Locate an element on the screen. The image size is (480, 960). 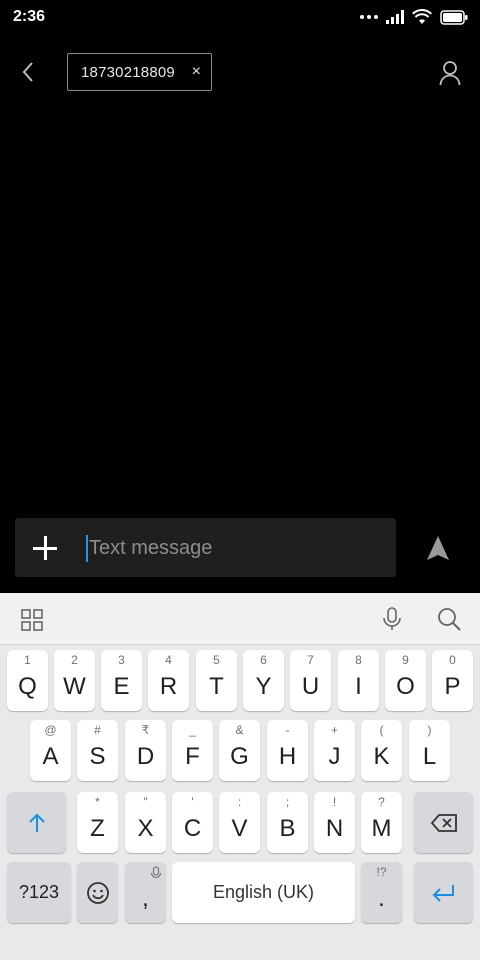
compose-box is located at coordinates (205, 547).